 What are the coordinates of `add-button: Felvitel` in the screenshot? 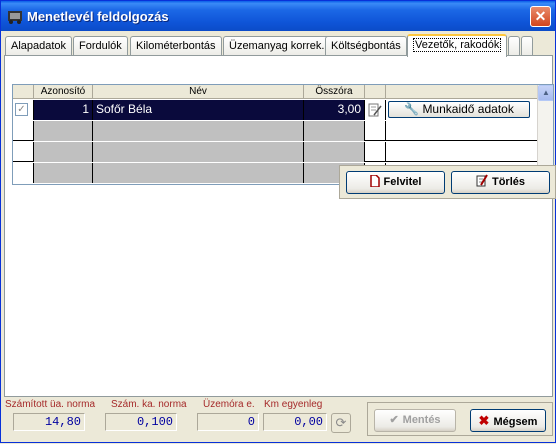 It's located at (395, 182).